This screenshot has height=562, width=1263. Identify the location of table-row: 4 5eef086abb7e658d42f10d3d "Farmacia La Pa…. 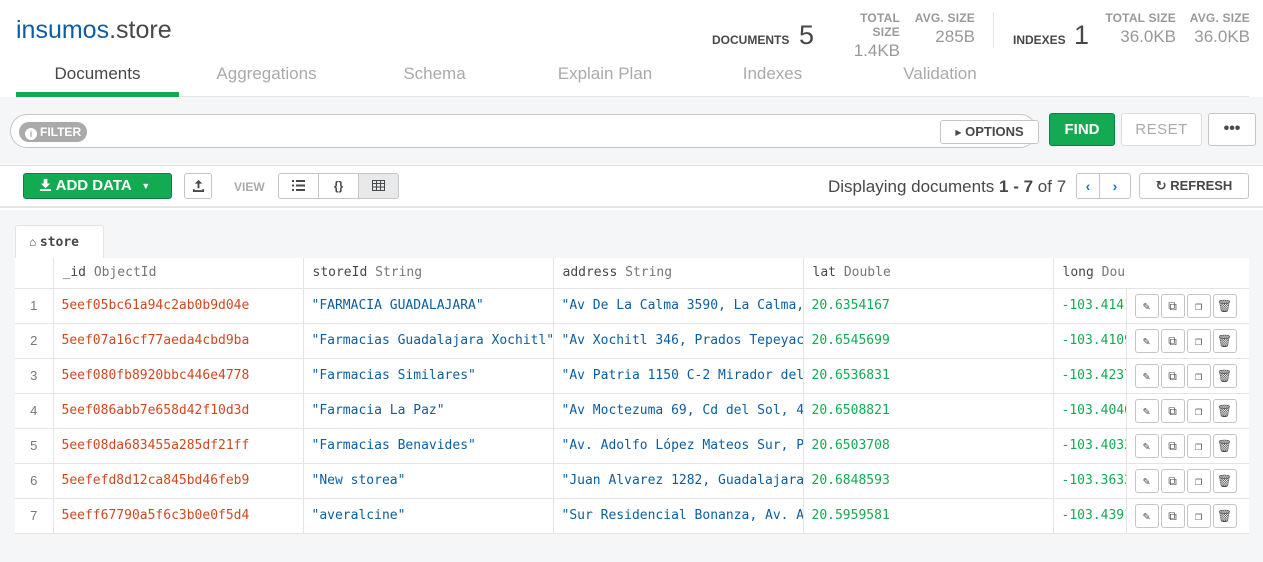
(632, 411).